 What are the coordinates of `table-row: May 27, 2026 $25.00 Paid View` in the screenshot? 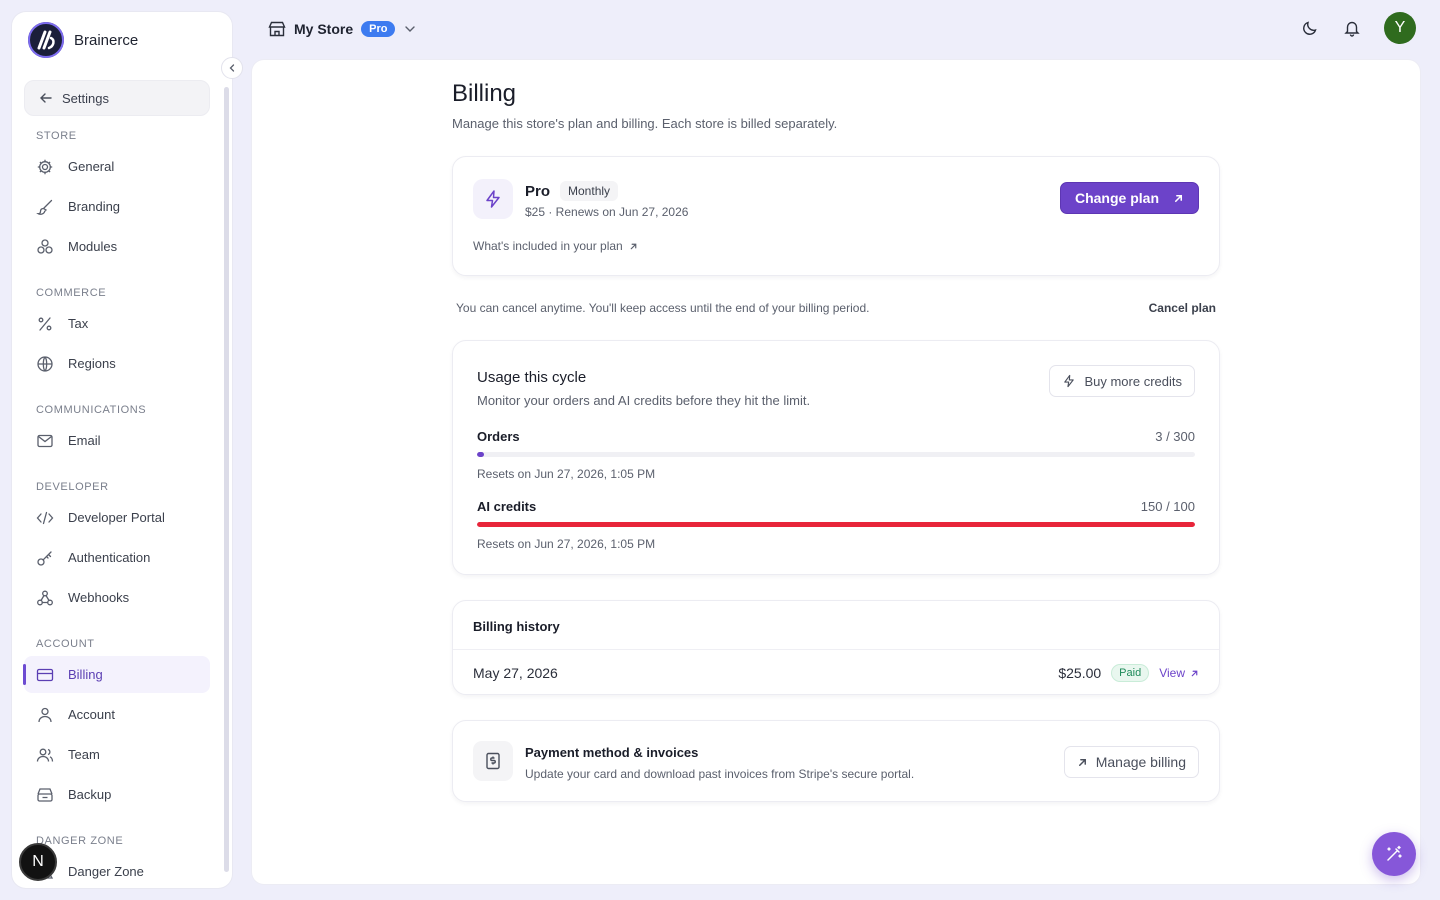 It's located at (836, 673).